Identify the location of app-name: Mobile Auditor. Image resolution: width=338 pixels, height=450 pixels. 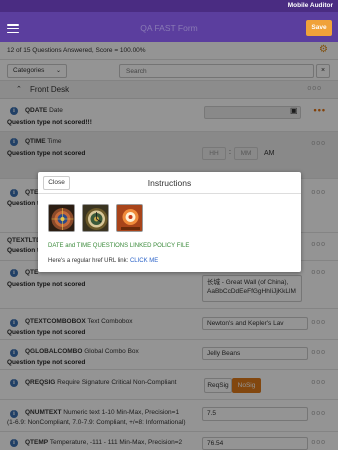
(310, 5).